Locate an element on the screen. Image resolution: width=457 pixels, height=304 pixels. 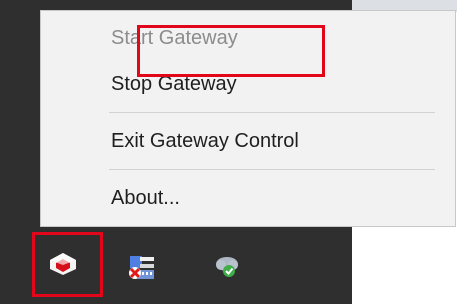
cloud-sync-check-icon is located at coordinates (226, 265).